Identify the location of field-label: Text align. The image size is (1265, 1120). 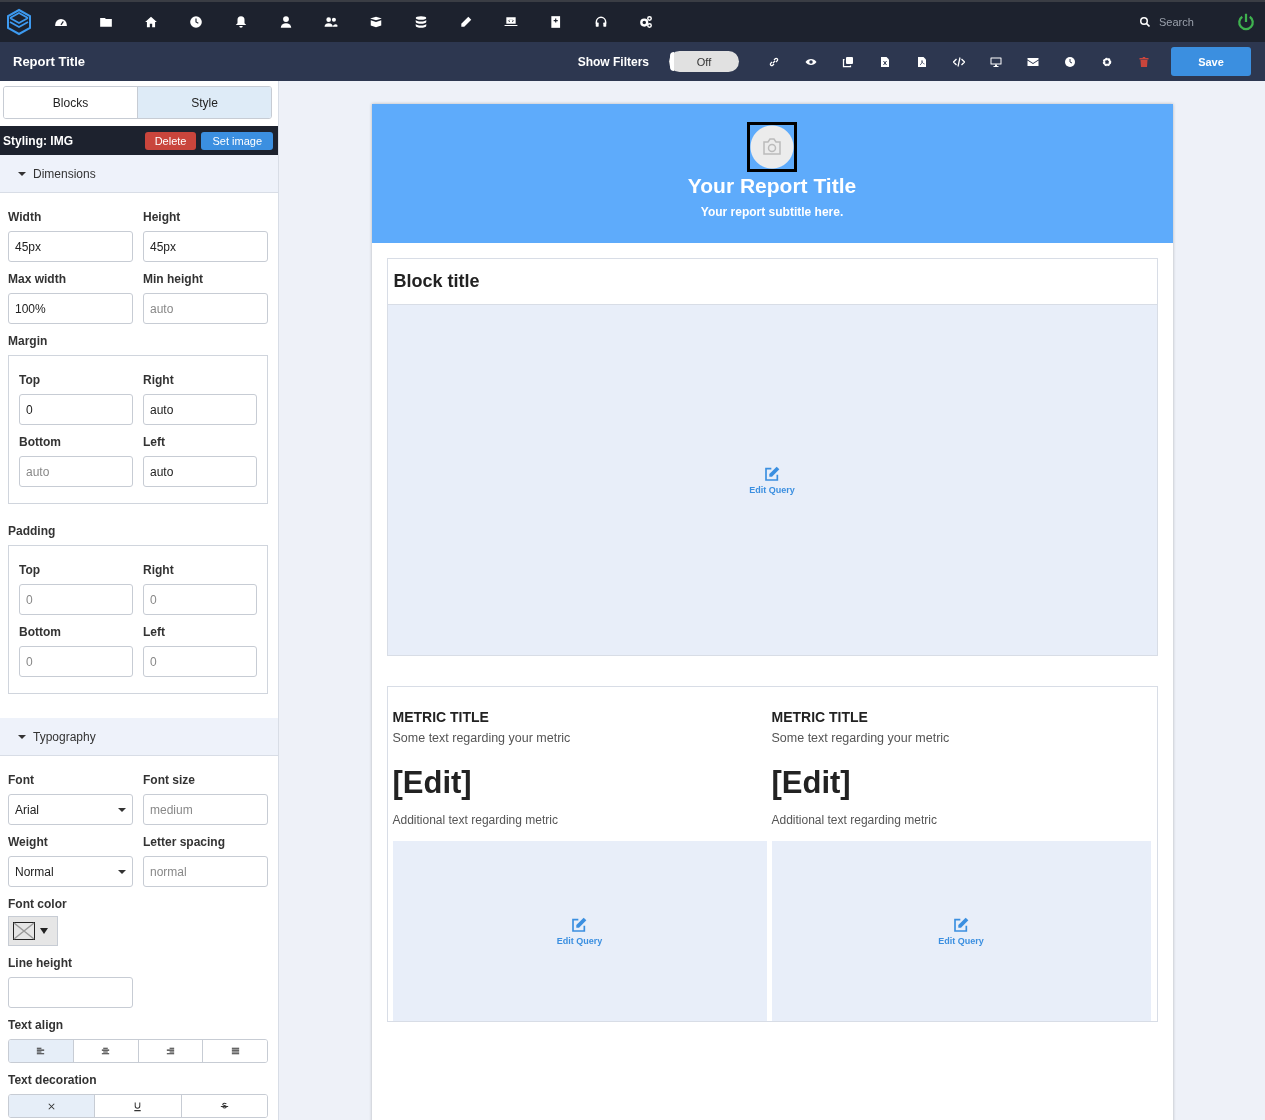
(36, 1025).